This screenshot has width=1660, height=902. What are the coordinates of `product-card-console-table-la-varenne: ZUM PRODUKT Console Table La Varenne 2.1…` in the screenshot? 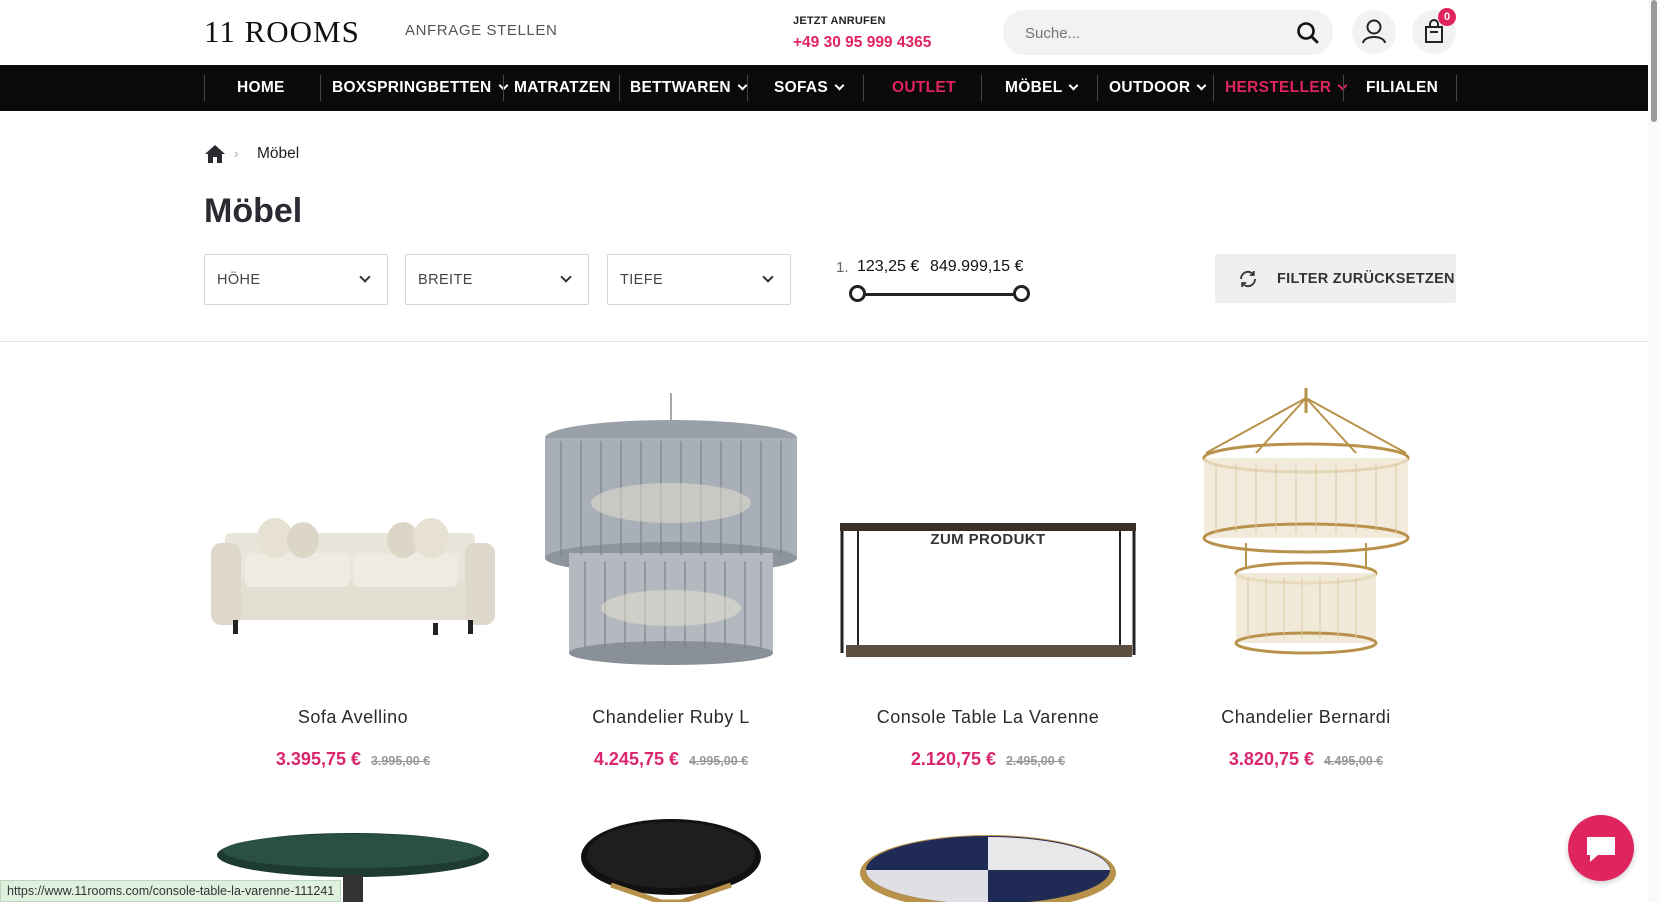 It's located at (988, 583).